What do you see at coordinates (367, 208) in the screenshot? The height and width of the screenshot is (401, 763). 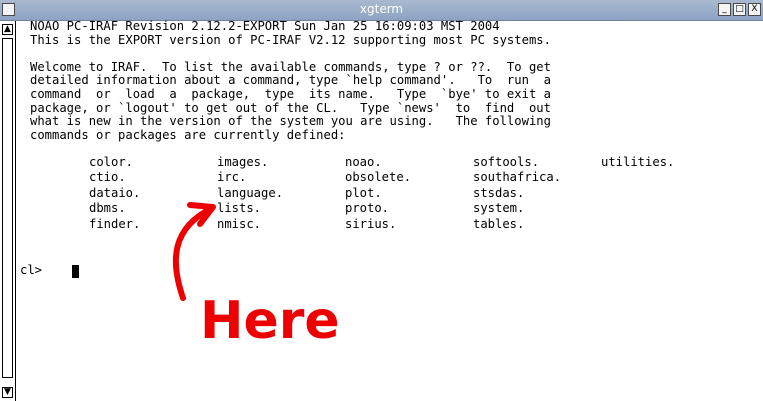 I see `package-name: proto.` at bounding box center [367, 208].